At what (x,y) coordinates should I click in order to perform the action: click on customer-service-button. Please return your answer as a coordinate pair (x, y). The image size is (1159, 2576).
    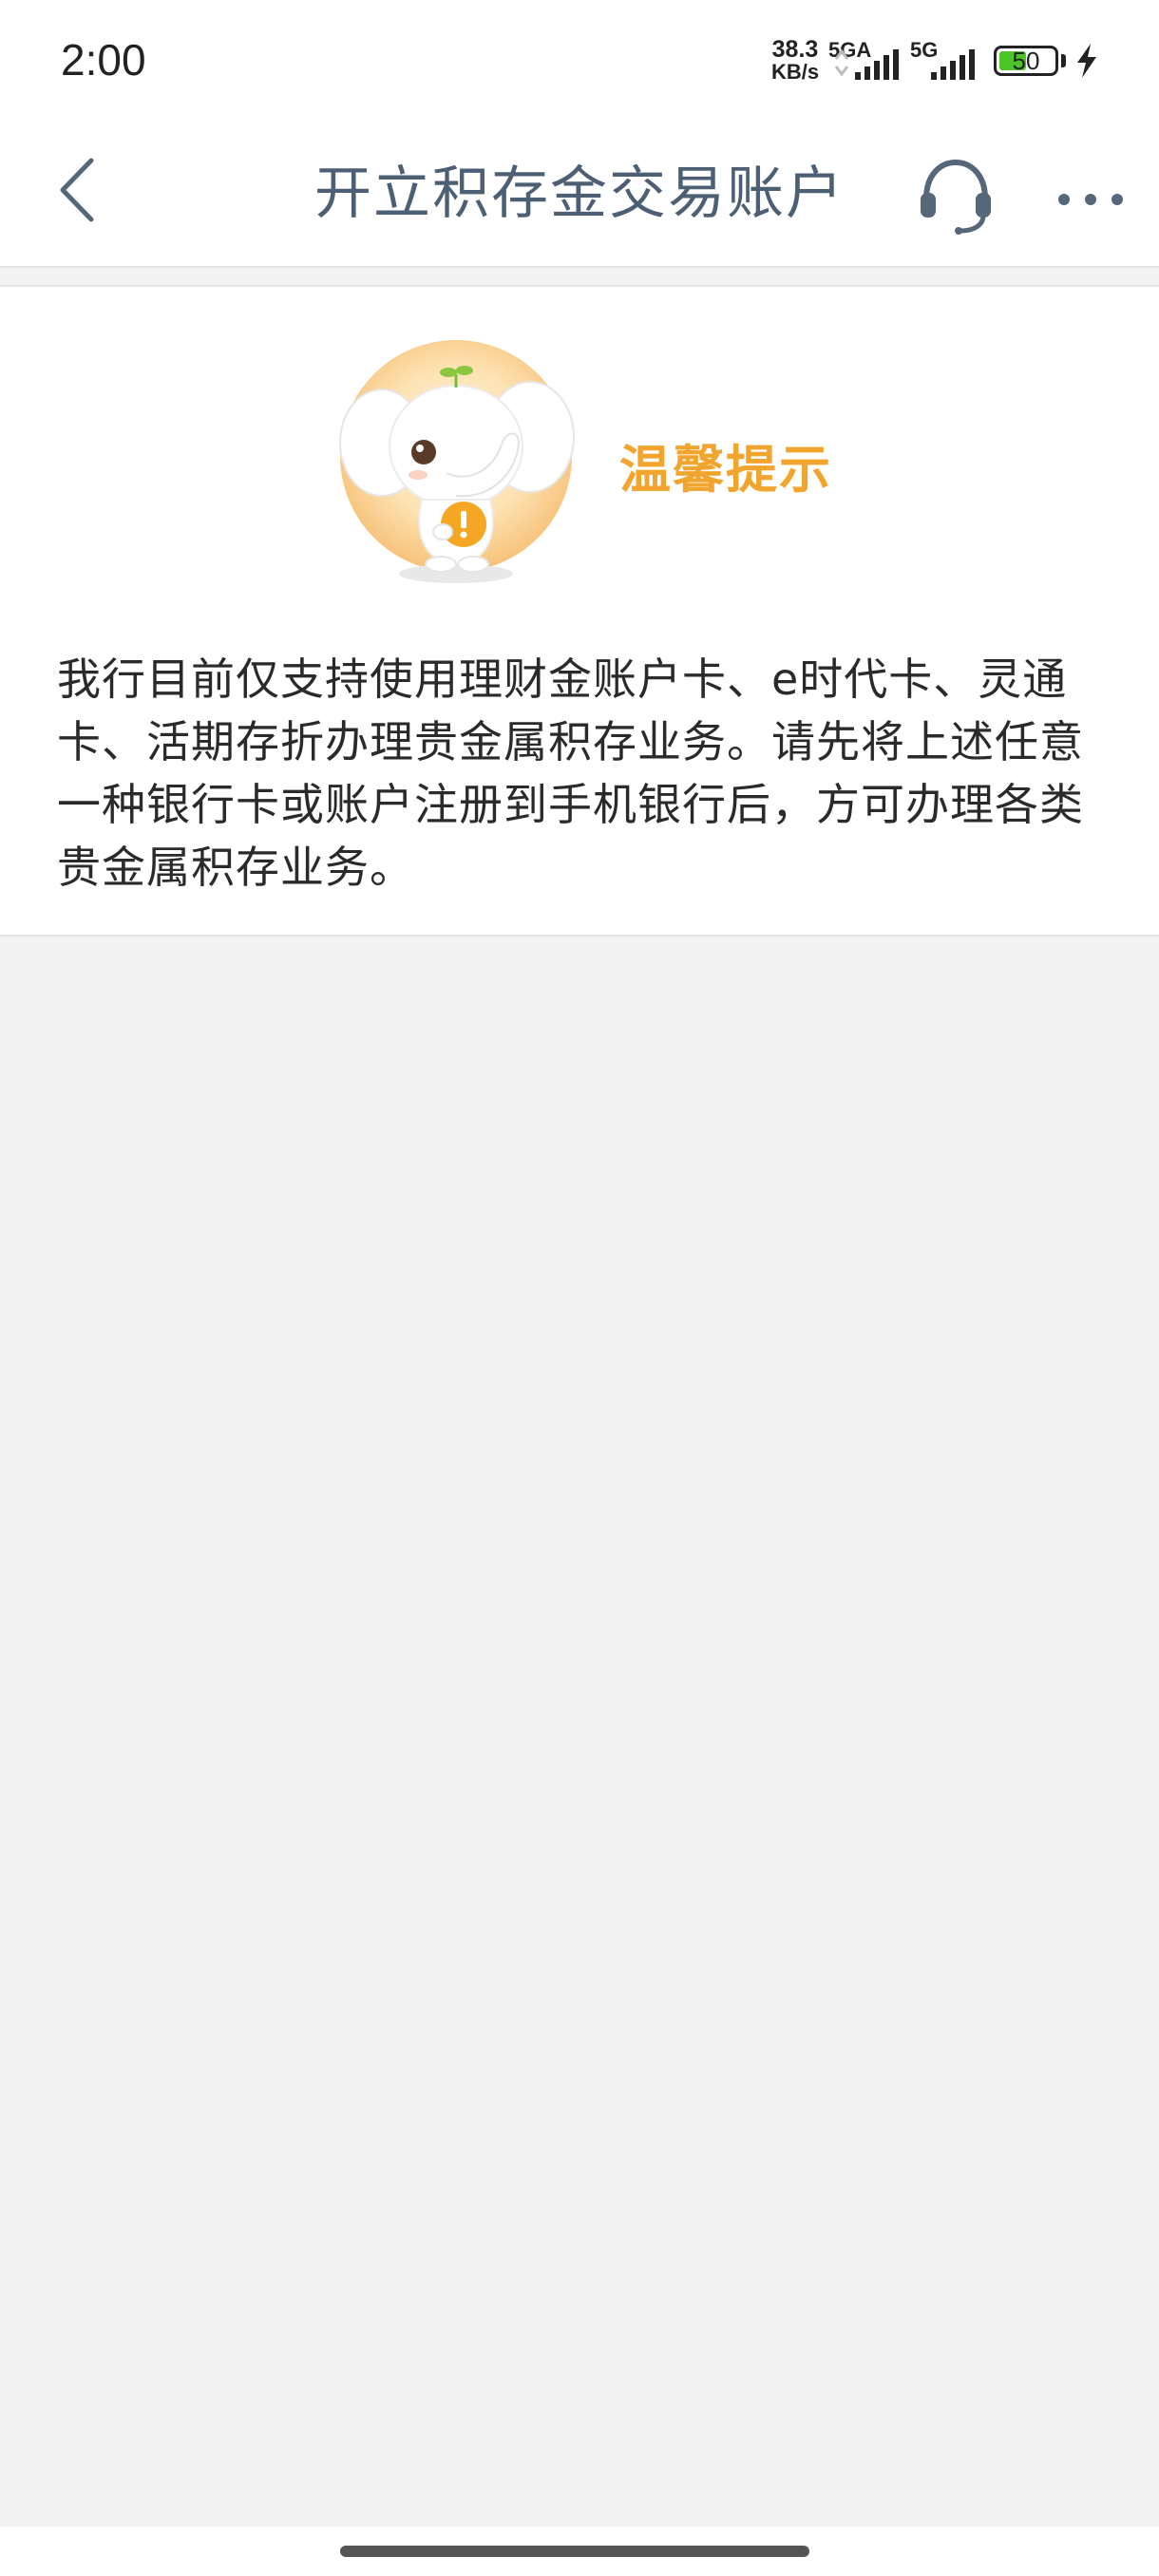
    Looking at the image, I should click on (955, 195).